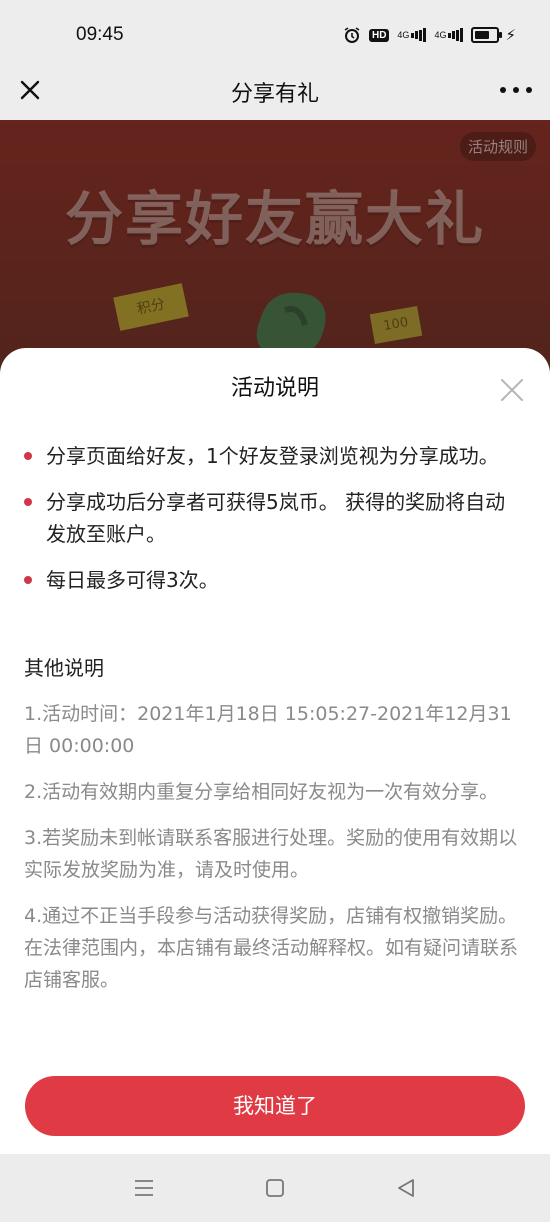  What do you see at coordinates (261, 792) in the screenshot?
I see `note-item: 2.活动有效期内重复分享给相同好友视为一次有效分享。` at bounding box center [261, 792].